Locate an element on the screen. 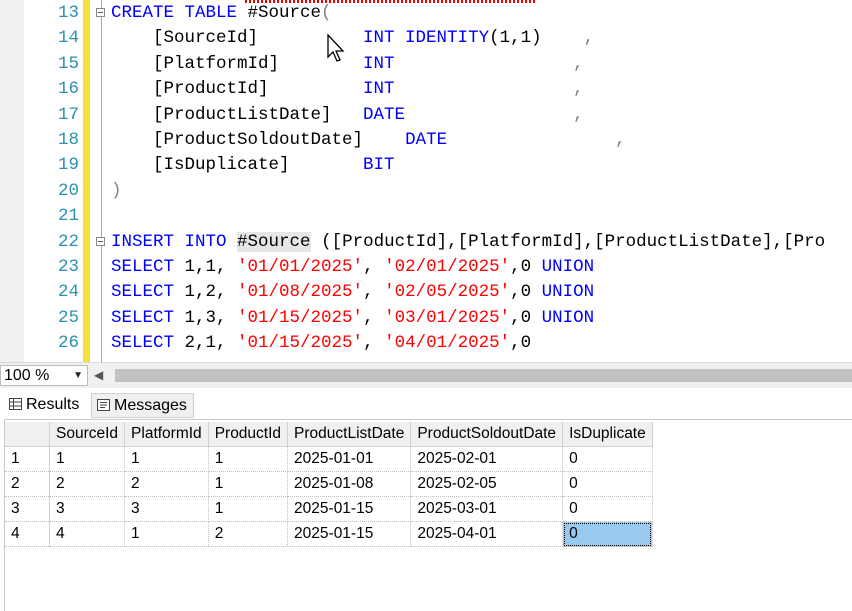 This screenshot has width=852, height=611. zoom-dropdown: 100 % ▼ is located at coordinates (44, 375).